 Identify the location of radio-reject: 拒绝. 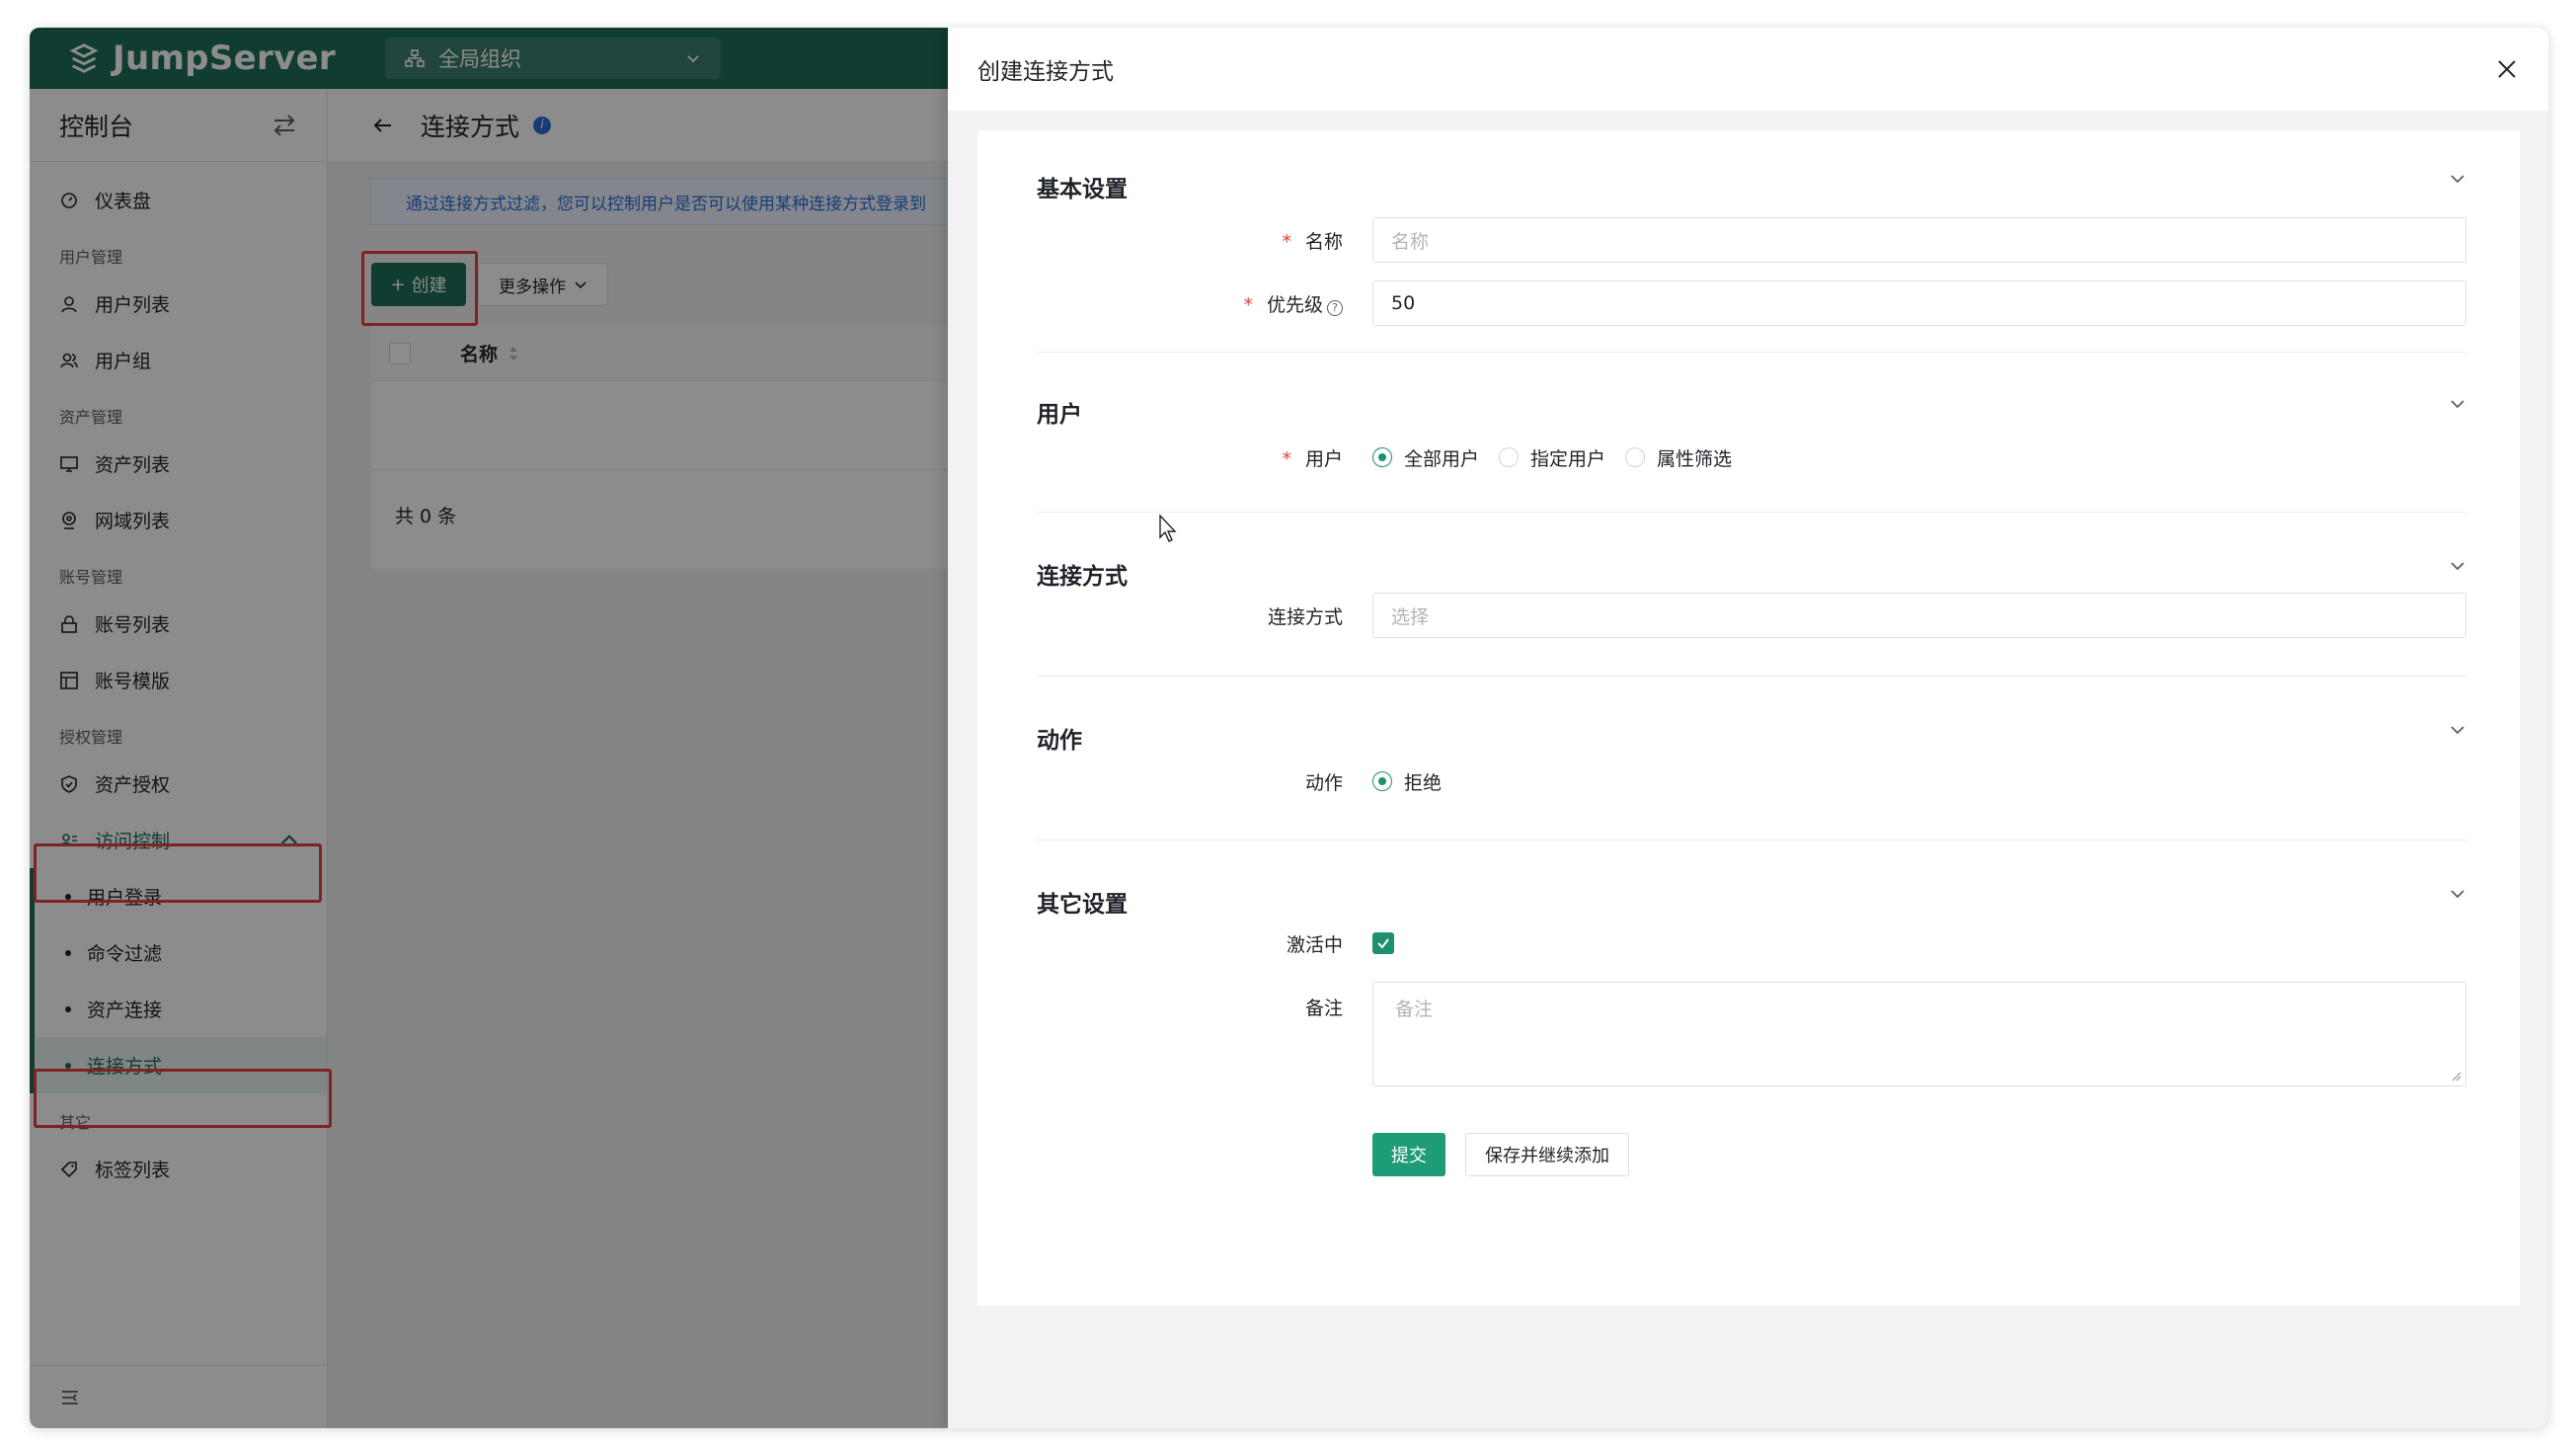
(1407, 781).